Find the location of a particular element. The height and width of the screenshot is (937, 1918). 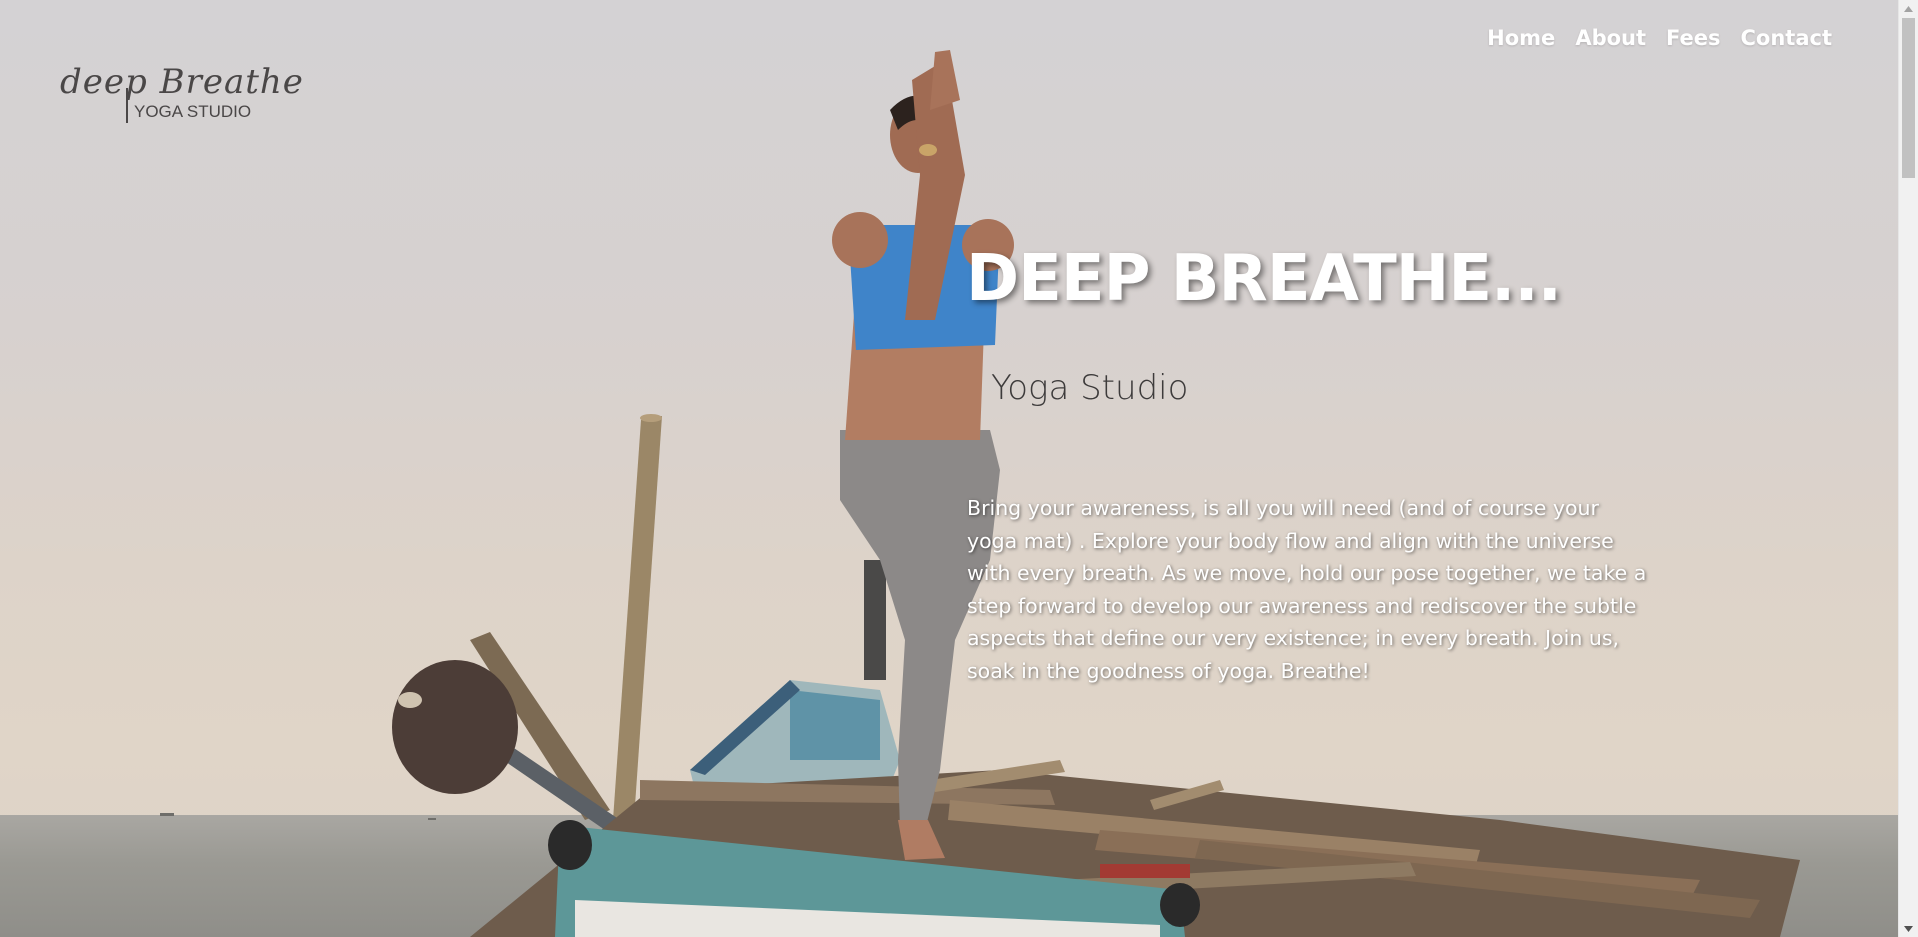

logo-wordmark: deep Breathe is located at coordinates (182, 82).